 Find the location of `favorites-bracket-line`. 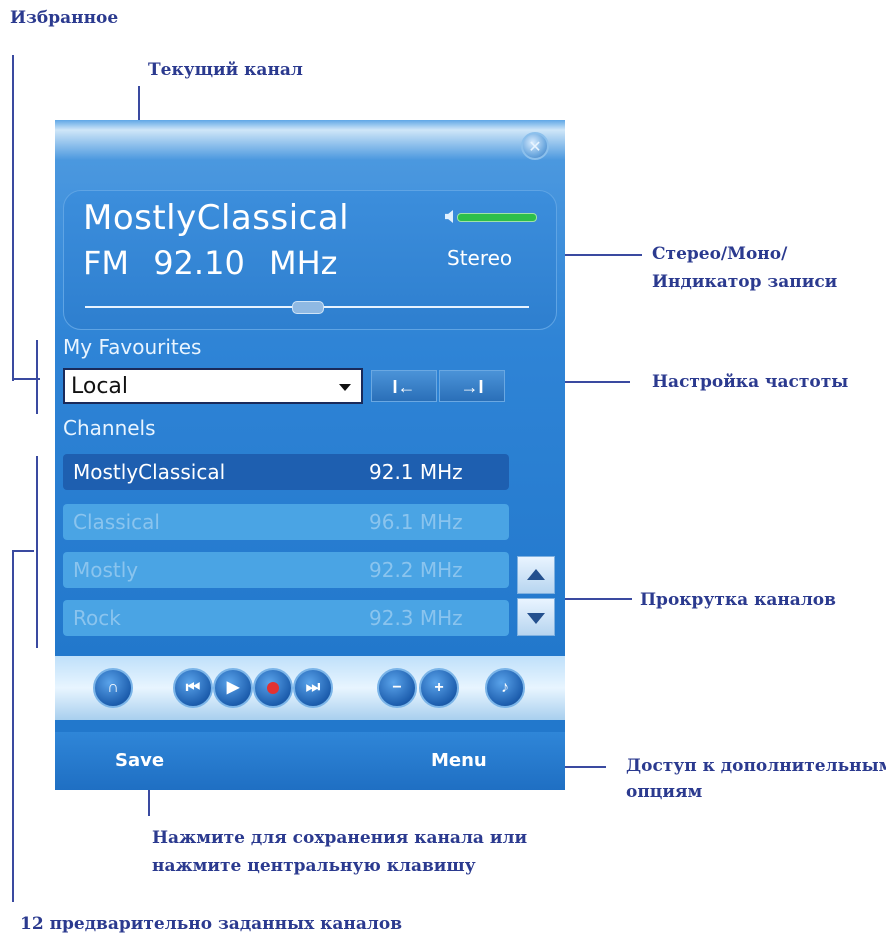

favorites-bracket-line is located at coordinates (13, 218).